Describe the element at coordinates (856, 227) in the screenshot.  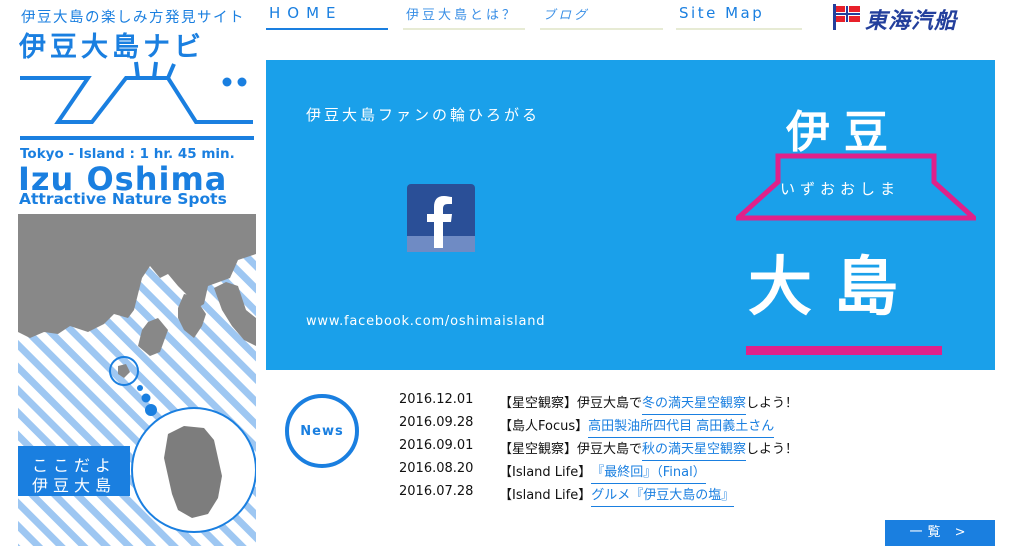
I see `izu-oshima-logo: 伊豆 いずおおしま 大島` at that location.